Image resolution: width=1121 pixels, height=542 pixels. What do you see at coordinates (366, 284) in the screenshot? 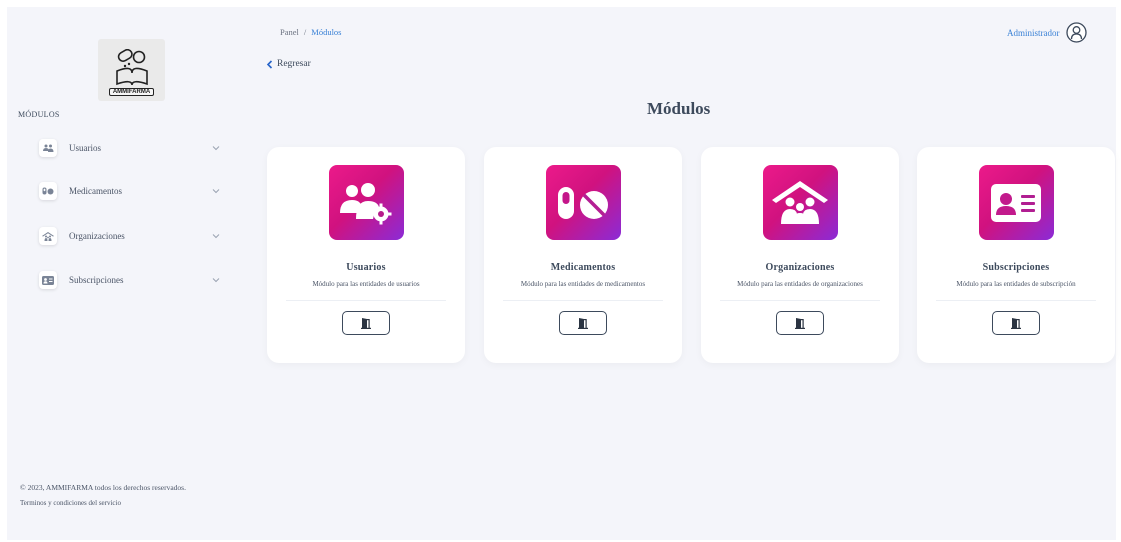
I see `card-description: Módulo para las entidades de usuarios` at bounding box center [366, 284].